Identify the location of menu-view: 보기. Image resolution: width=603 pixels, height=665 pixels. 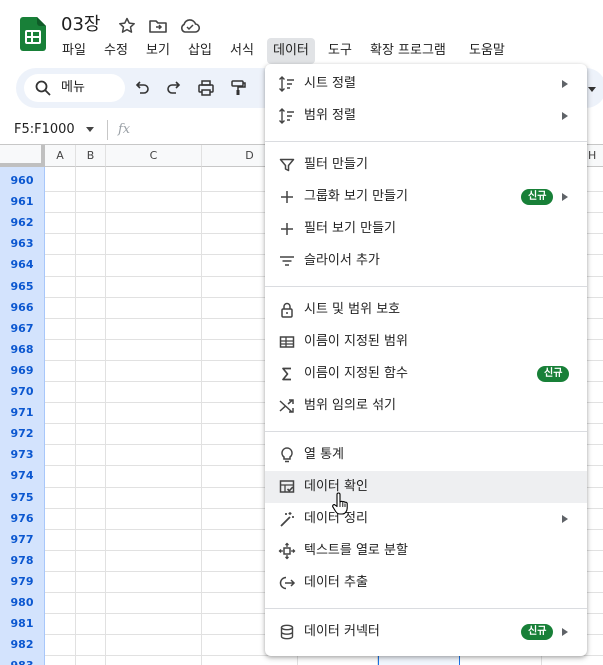
(158, 51).